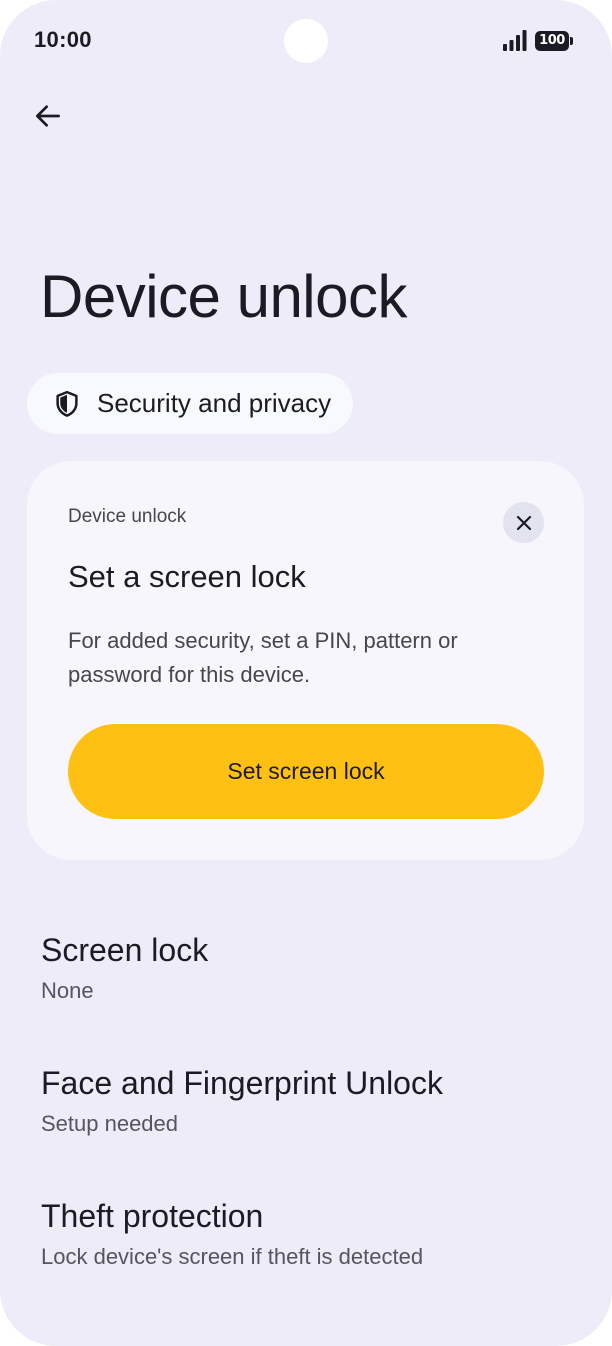 Image resolution: width=612 pixels, height=1346 pixels. I want to click on battery-tip, so click(571, 41).